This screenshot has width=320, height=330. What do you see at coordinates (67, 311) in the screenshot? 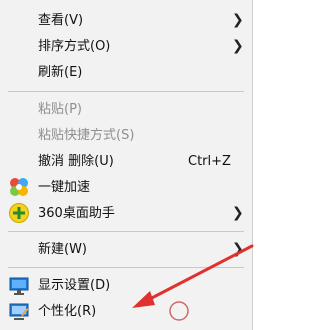
I see `menu-item-label: 个性化(R)` at bounding box center [67, 311].